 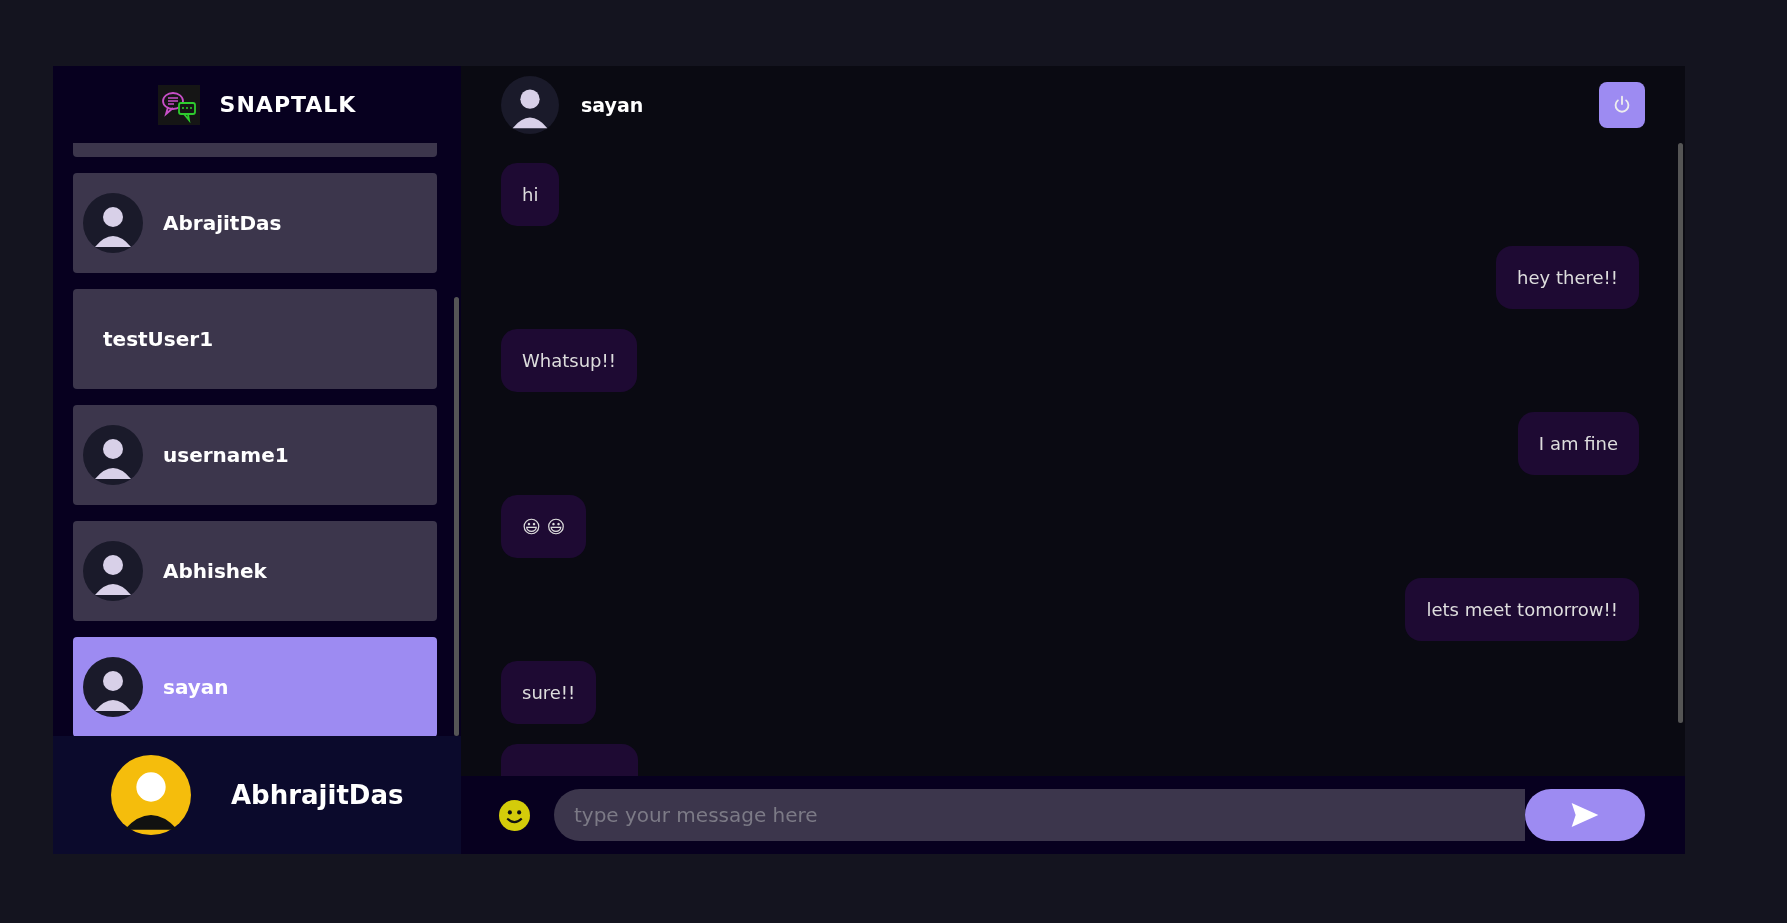 I want to click on message-bubble: hi, so click(x=530, y=194).